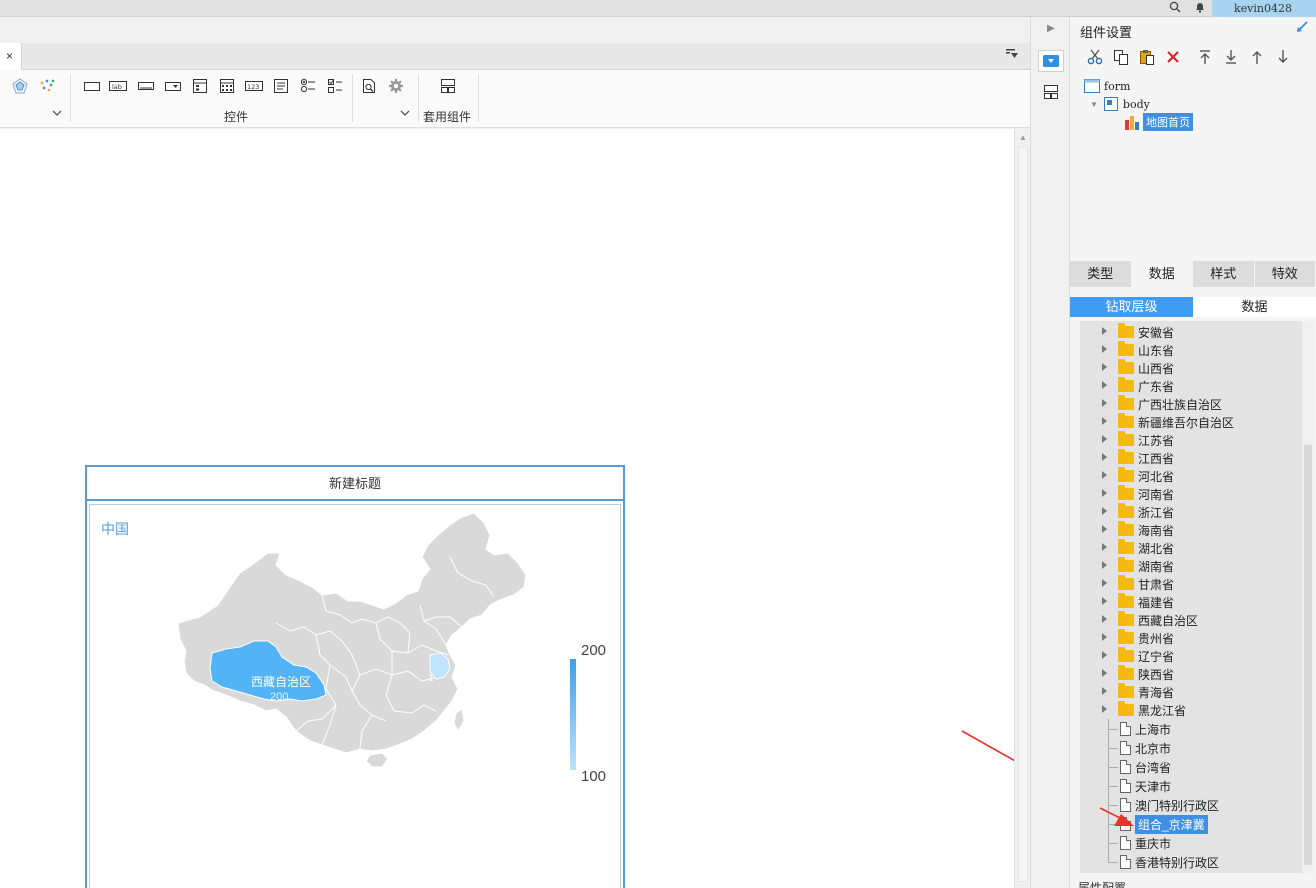 Image resolution: width=1316 pixels, height=888 pixels. I want to click on tree-folder-item: 安徽省, so click(1191, 332).